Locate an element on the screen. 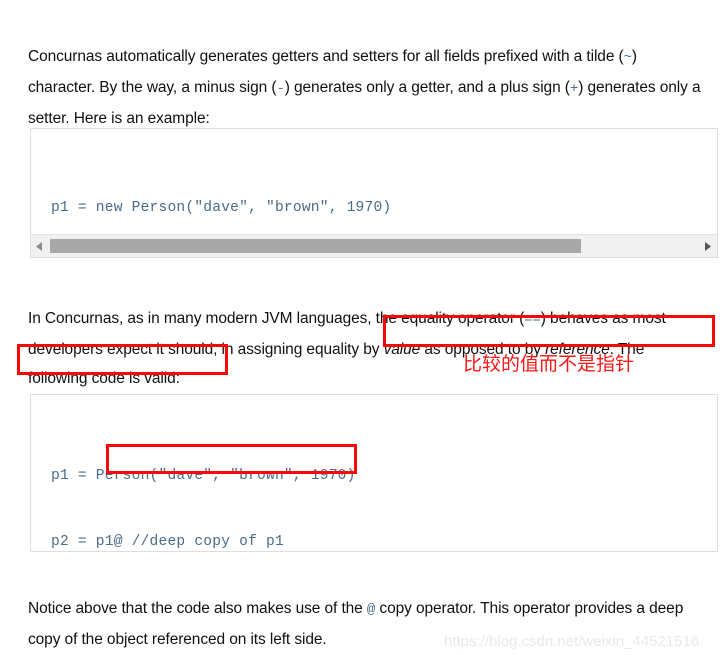 This screenshot has width=725, height=655. scrollbar-thumb is located at coordinates (316, 246).